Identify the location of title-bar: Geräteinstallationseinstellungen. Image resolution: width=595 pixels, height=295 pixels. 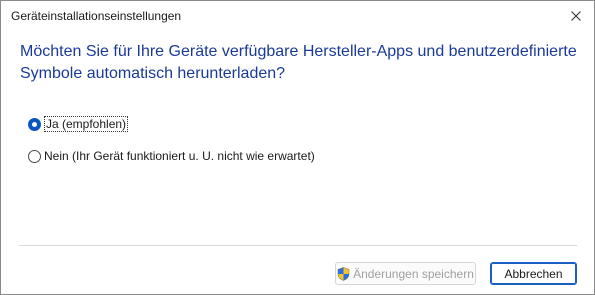
(297, 16).